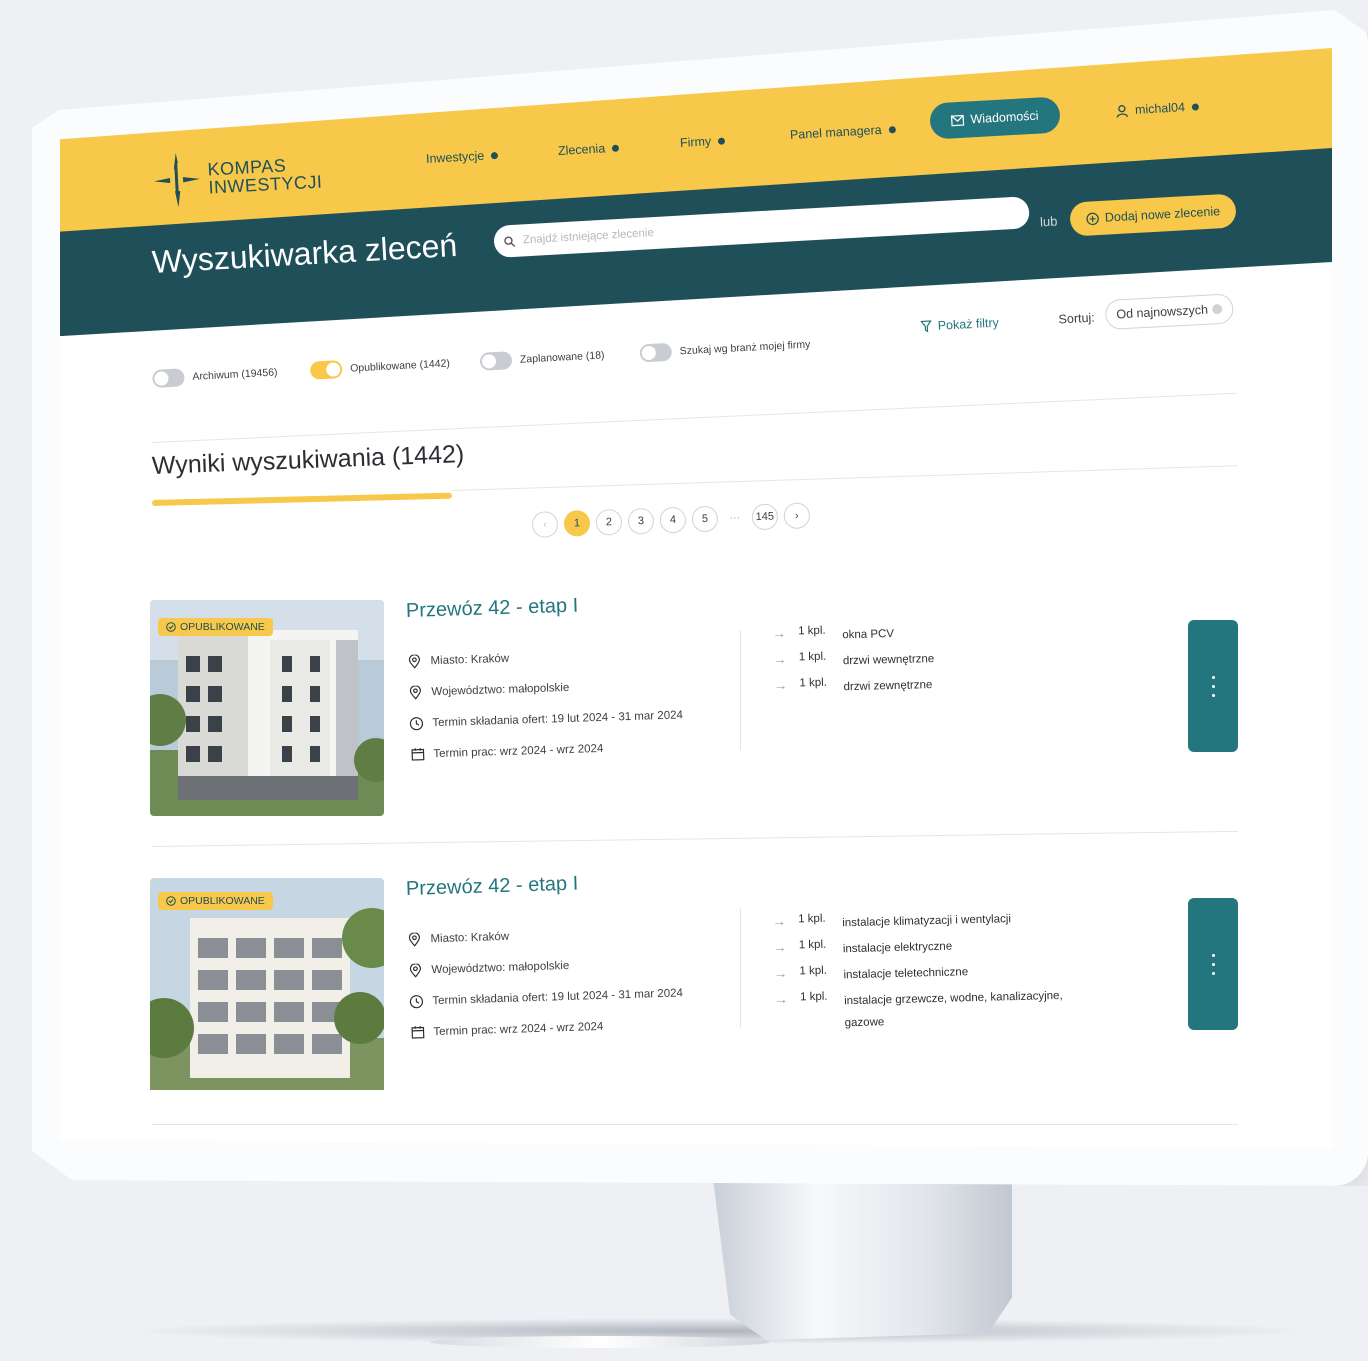  Describe the element at coordinates (1077, 318) in the screenshot. I see `sort-label: Sortuj:` at that location.